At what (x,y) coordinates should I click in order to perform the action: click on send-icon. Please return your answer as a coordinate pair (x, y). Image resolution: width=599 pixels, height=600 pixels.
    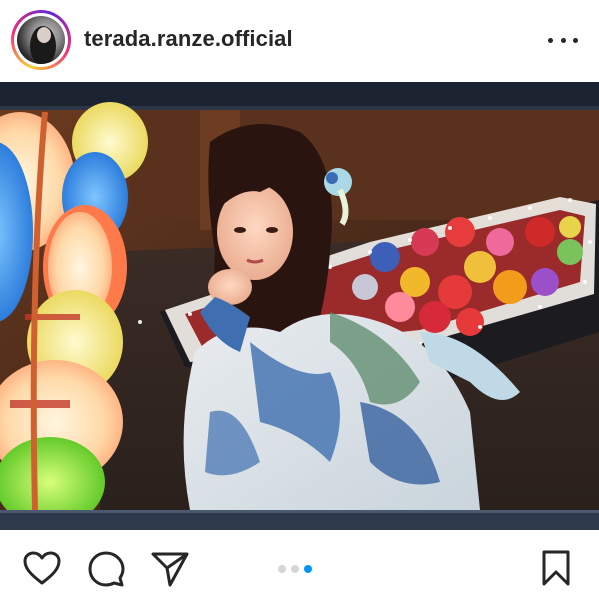
    Looking at the image, I should click on (170, 571).